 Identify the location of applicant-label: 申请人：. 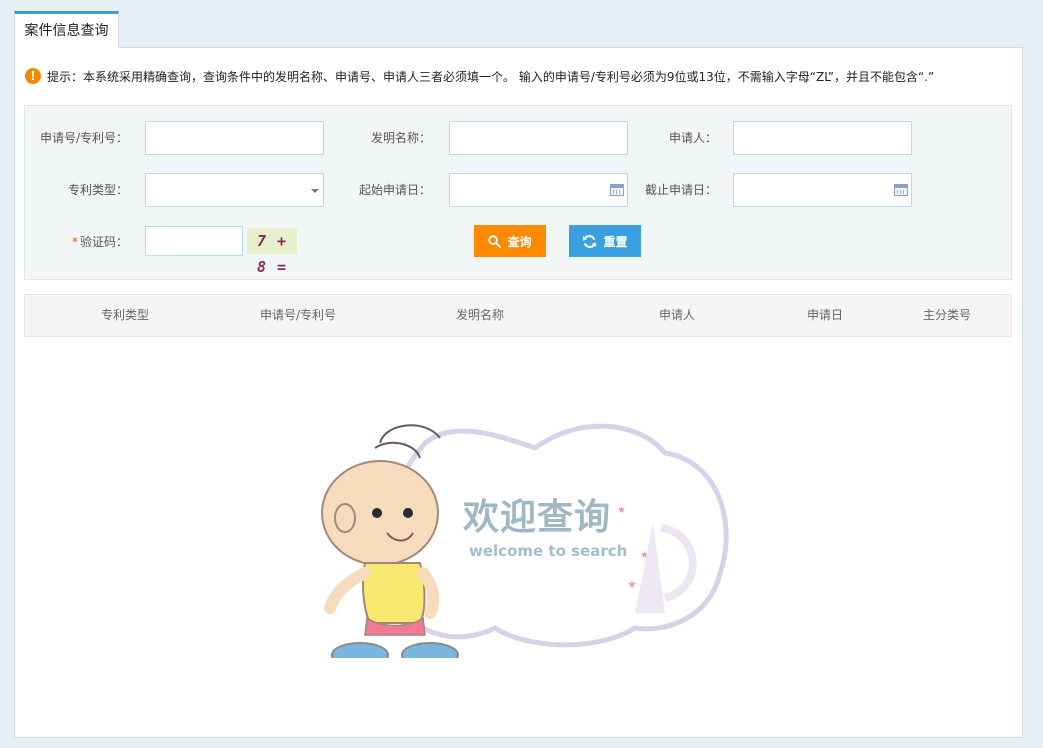
(692, 138).